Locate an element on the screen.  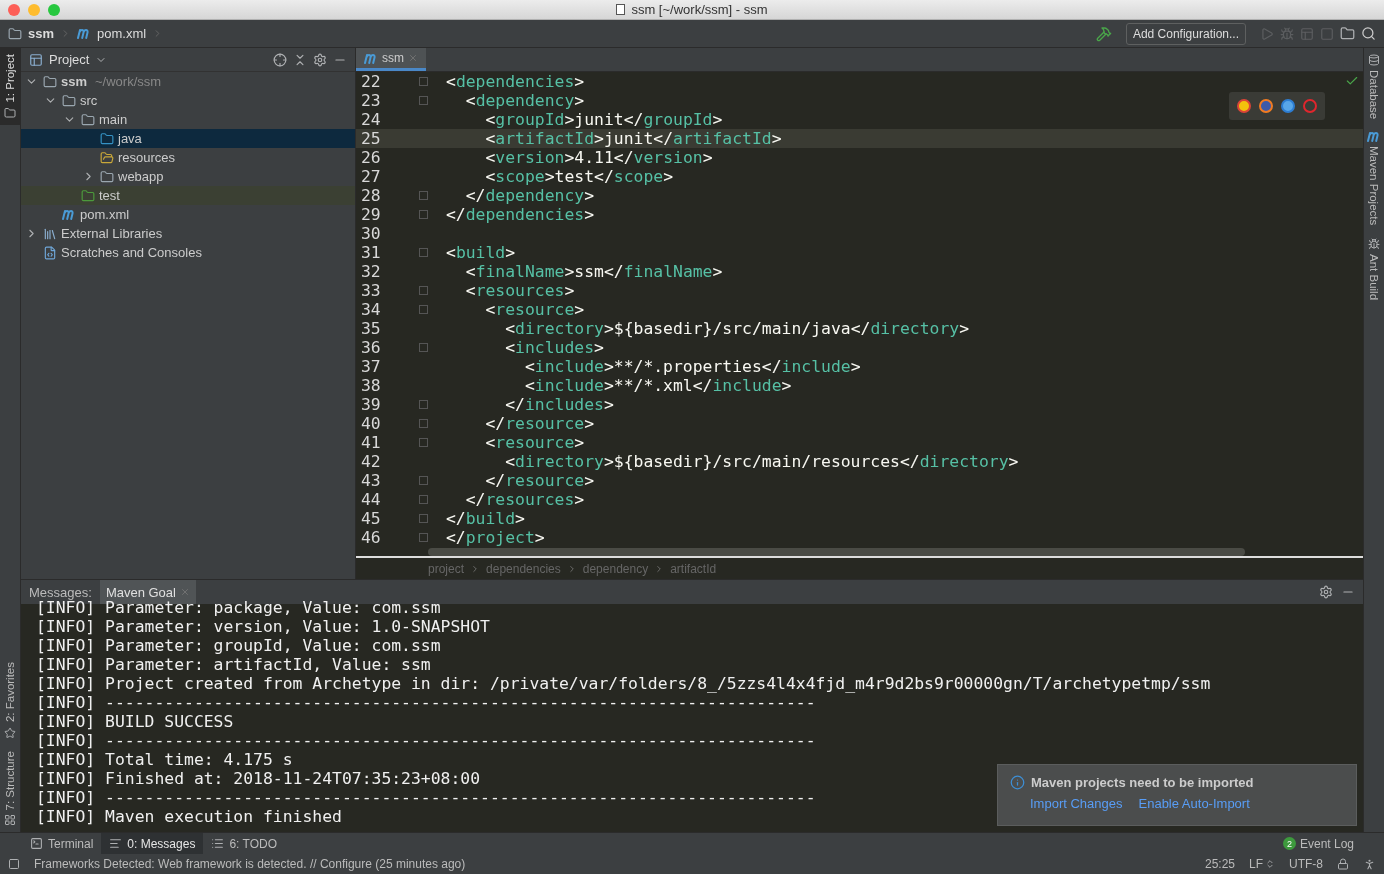
tool-window-tab: Ant Build is located at coordinates (1373, 268).